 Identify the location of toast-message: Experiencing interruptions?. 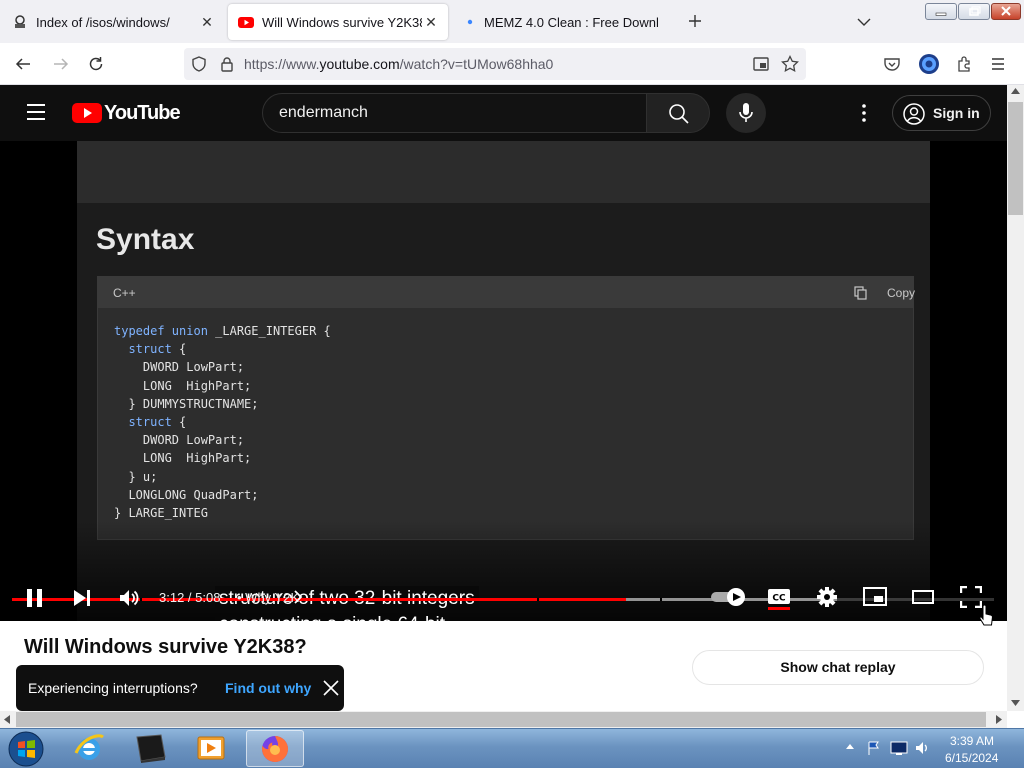
(113, 688).